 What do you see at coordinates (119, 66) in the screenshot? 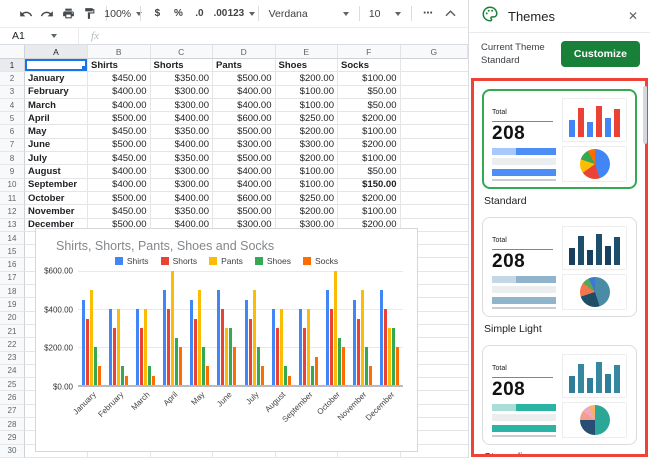
I see `cell-B1: Shirts` at bounding box center [119, 66].